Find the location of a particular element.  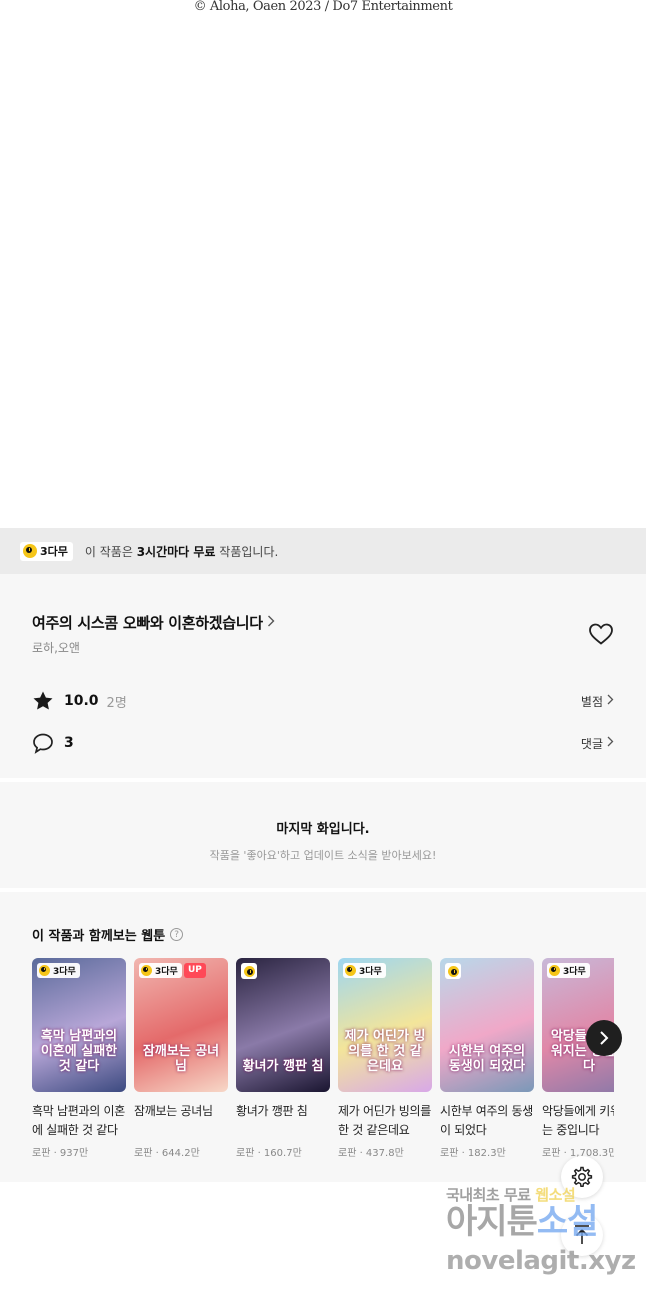

banner-text: 이 작품은 3시간마다 무료 작품입니다. is located at coordinates (181, 551).